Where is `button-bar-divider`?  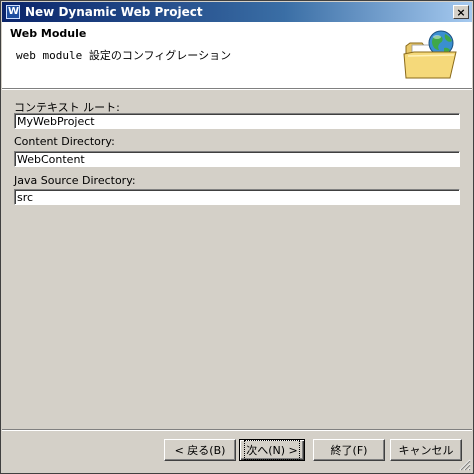
button-bar-divider is located at coordinates (237, 430).